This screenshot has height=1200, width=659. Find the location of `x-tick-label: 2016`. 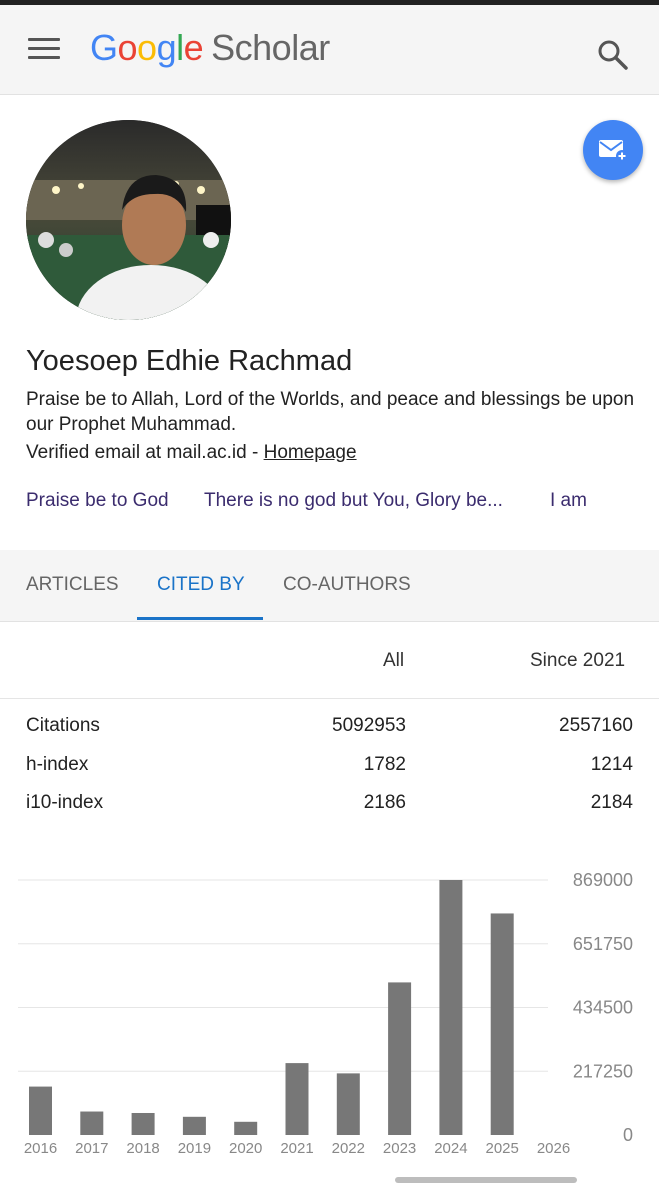

x-tick-label: 2016 is located at coordinates (40, 1148).